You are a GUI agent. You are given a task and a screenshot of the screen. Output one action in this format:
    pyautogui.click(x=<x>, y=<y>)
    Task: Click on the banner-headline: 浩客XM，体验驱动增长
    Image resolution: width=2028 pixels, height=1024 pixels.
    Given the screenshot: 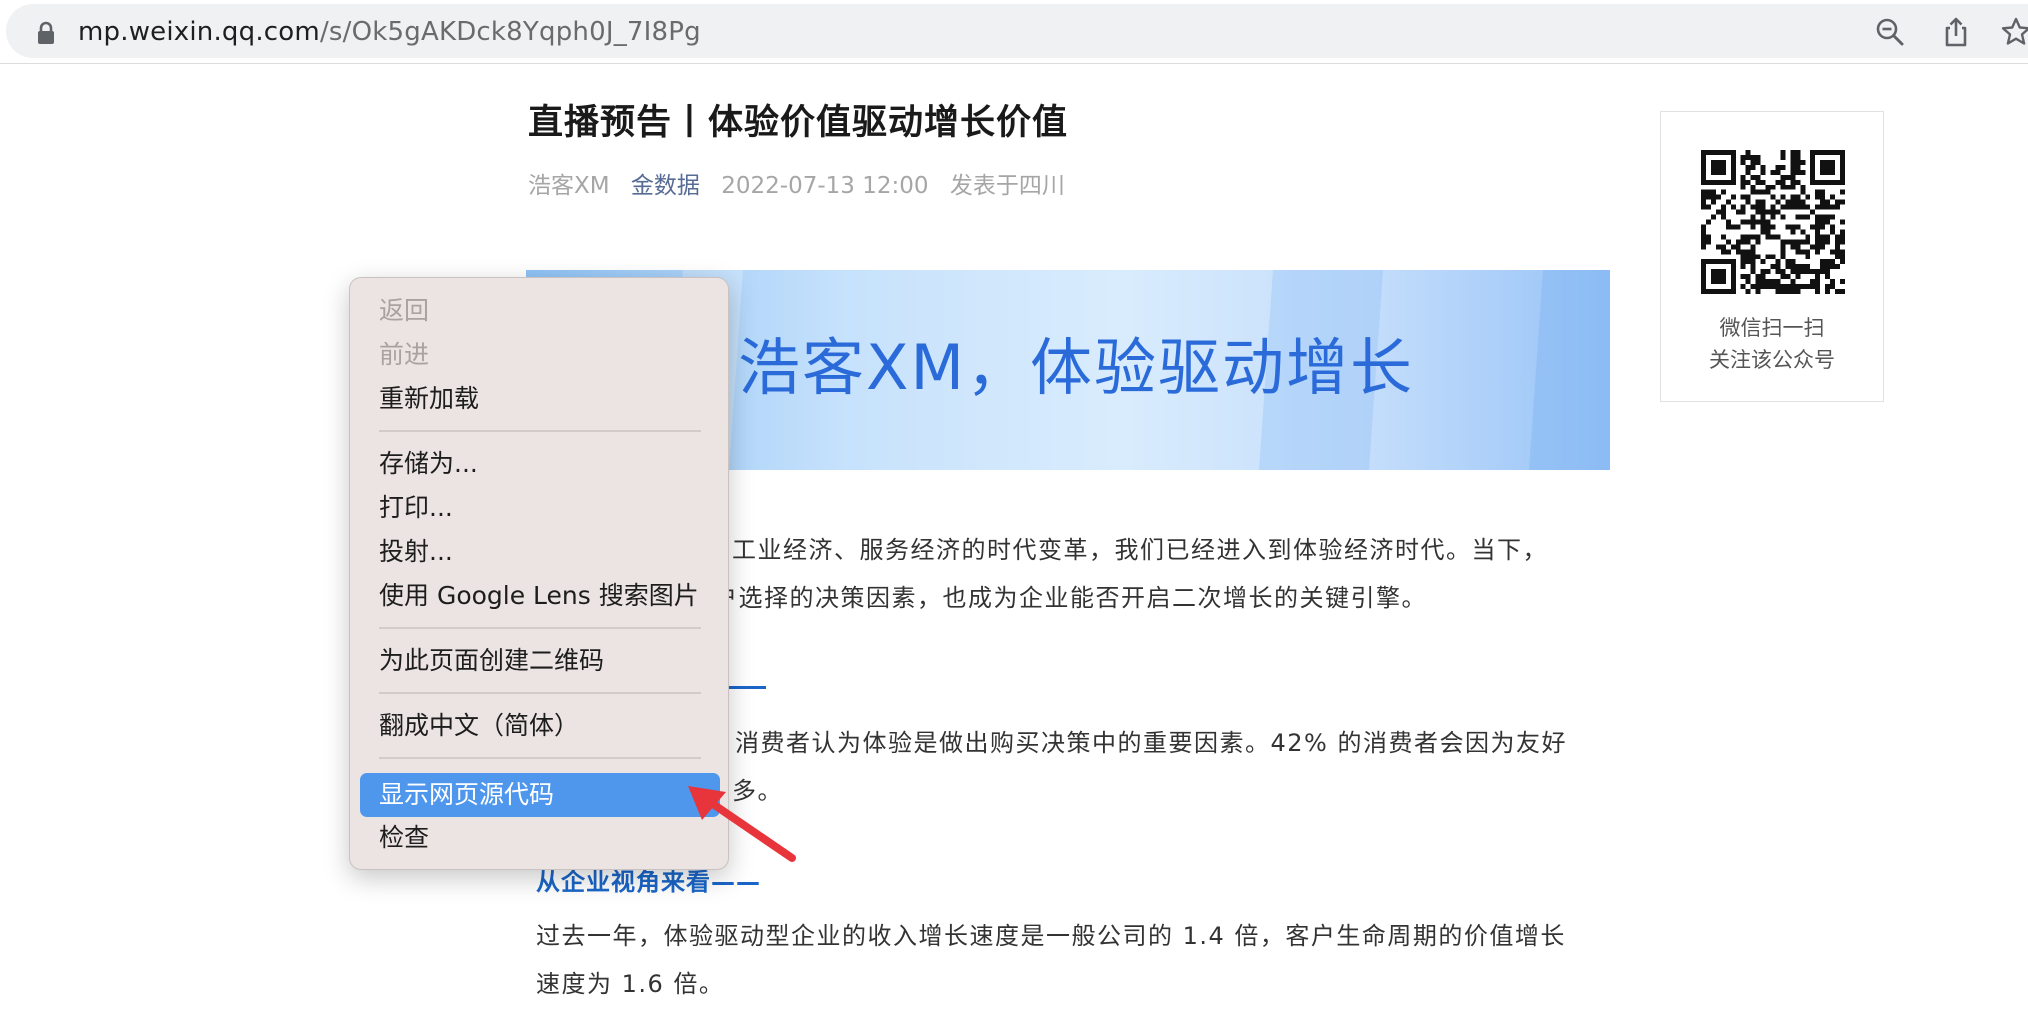 What is the action you would take?
    pyautogui.click(x=1076, y=367)
    